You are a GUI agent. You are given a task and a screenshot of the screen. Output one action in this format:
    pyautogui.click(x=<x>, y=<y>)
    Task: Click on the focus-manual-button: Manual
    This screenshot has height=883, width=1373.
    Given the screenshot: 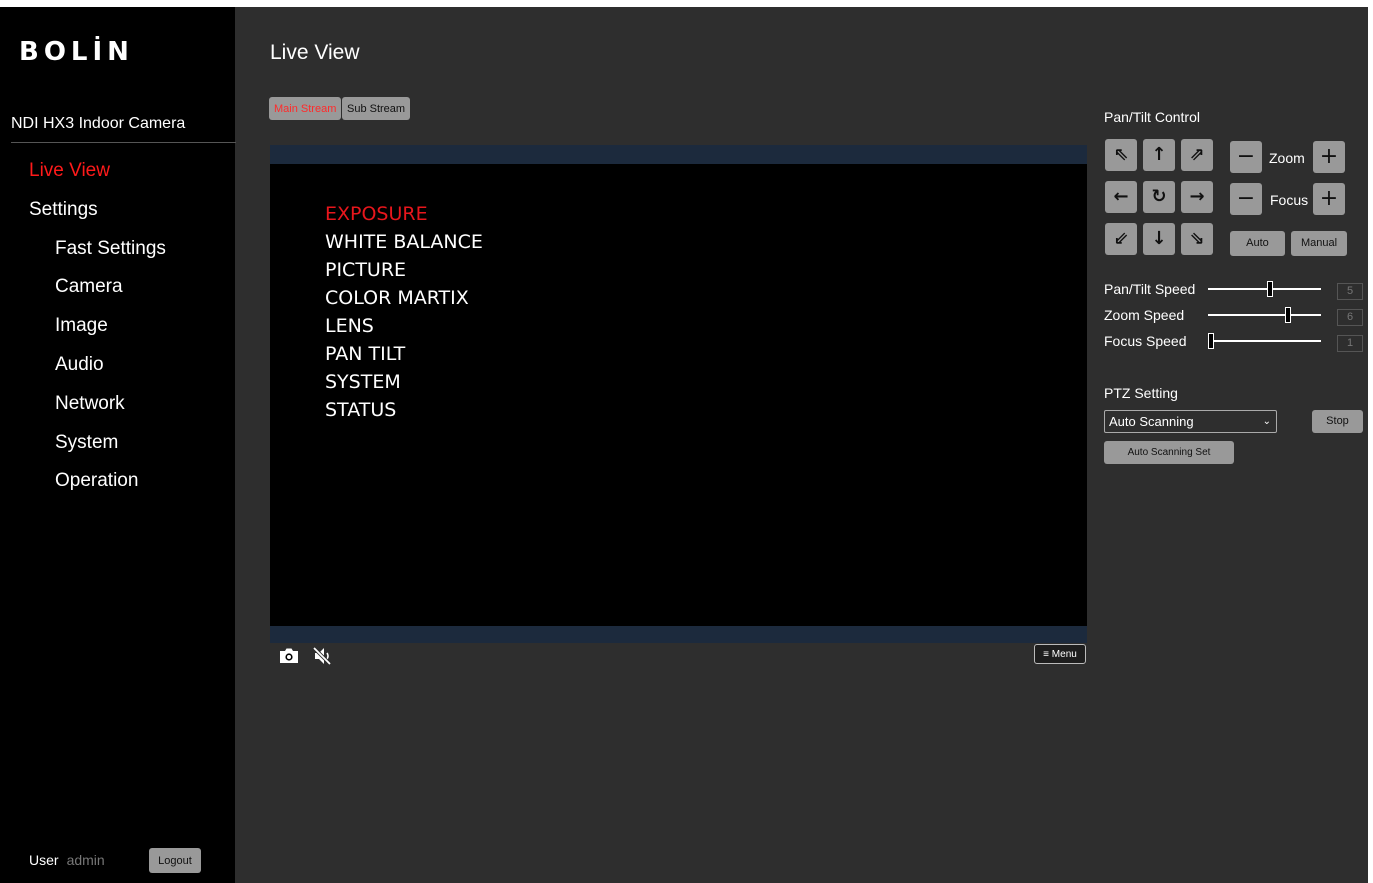 What is the action you would take?
    pyautogui.click(x=1319, y=243)
    